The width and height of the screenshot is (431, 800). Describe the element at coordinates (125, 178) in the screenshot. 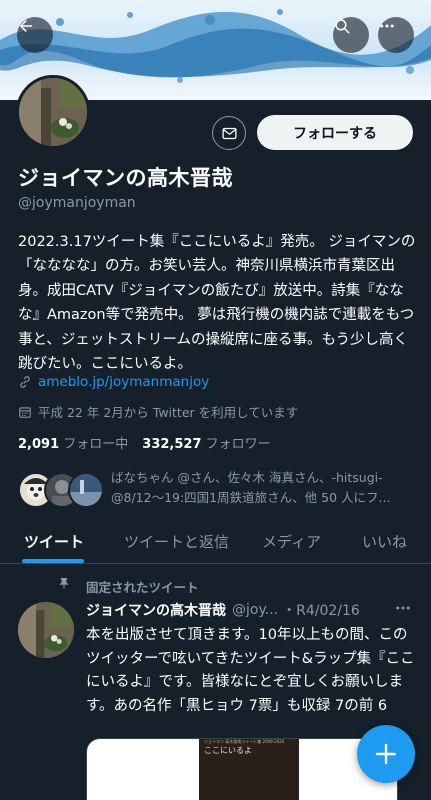

I see `display-name: ジョイマンの高木晋哉` at that location.